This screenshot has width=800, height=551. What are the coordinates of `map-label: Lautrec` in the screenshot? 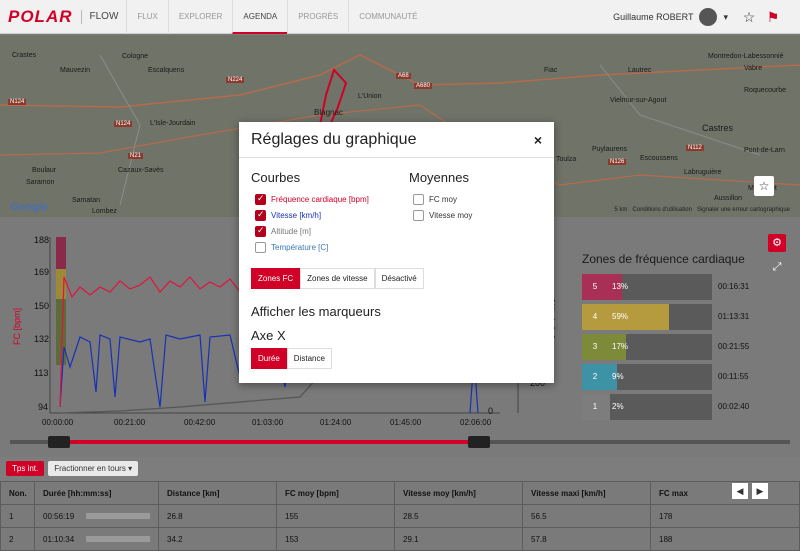 It's located at (640, 70).